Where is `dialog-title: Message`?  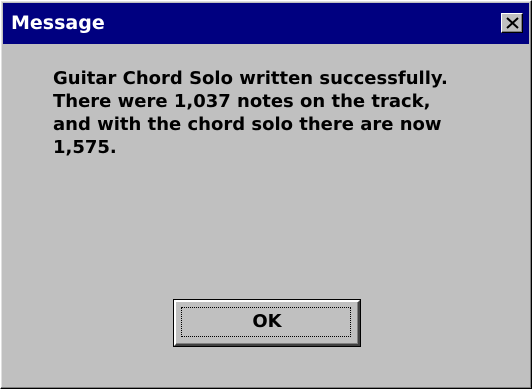
dialog-title: Message is located at coordinates (58, 23).